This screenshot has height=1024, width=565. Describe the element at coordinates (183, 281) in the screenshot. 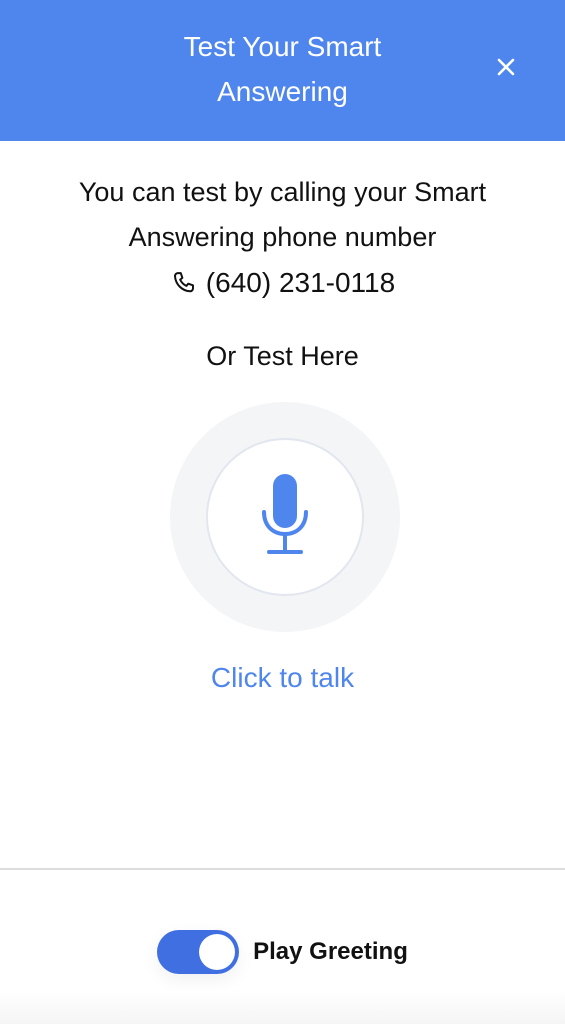

I see `phone-icon` at that location.